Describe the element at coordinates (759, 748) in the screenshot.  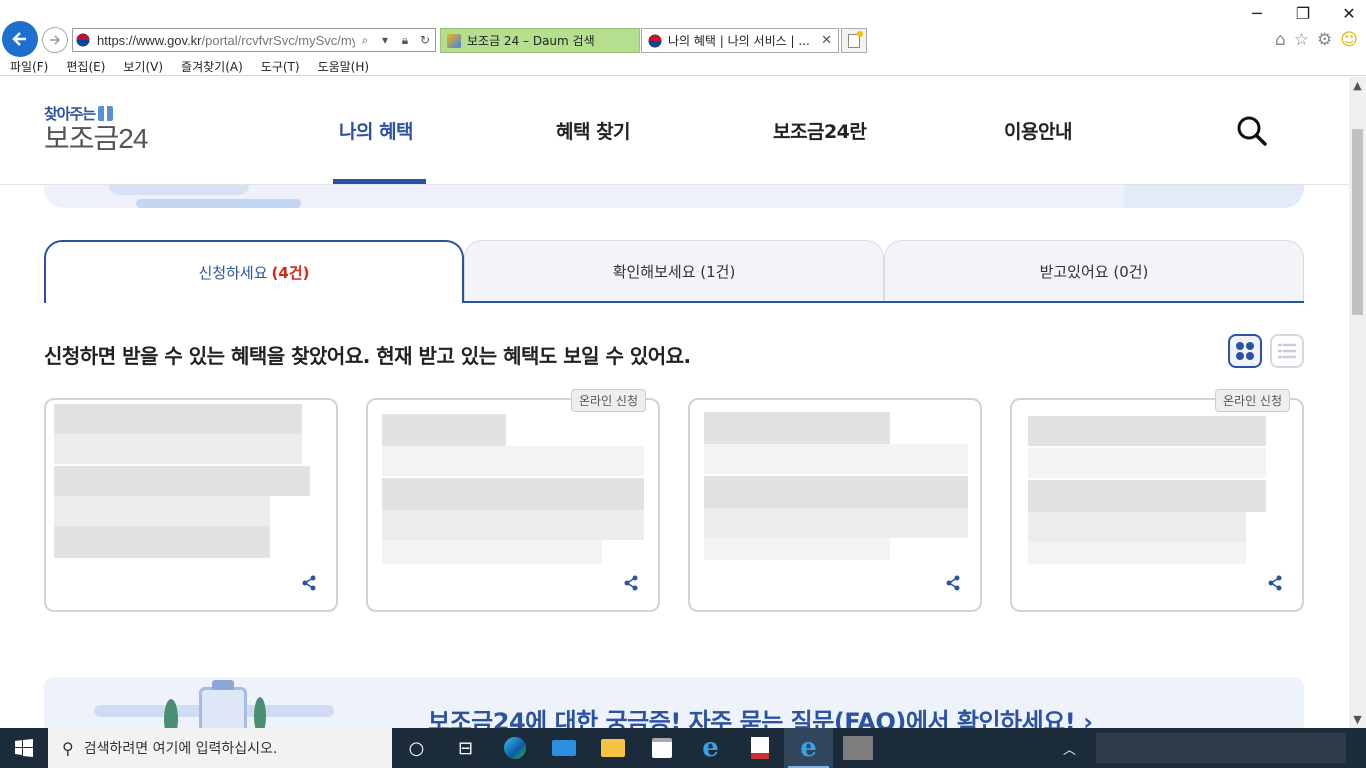
I see `download-app-icon` at that location.